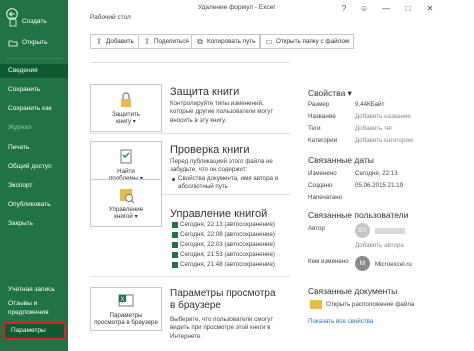 The height and width of the screenshot is (351, 474). I want to click on related-dates-heading: Связанные даты, so click(341, 160).